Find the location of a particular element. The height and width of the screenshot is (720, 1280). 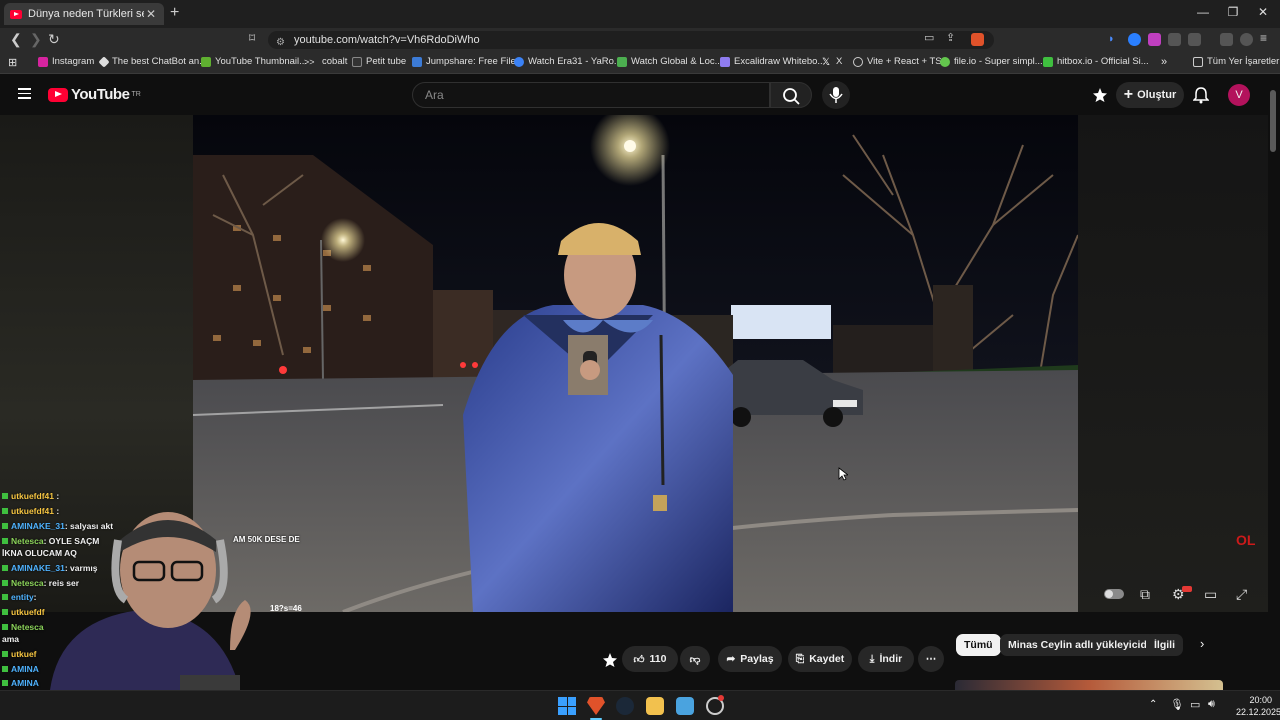

youtube-logo: YouTube TR is located at coordinates (94, 94).